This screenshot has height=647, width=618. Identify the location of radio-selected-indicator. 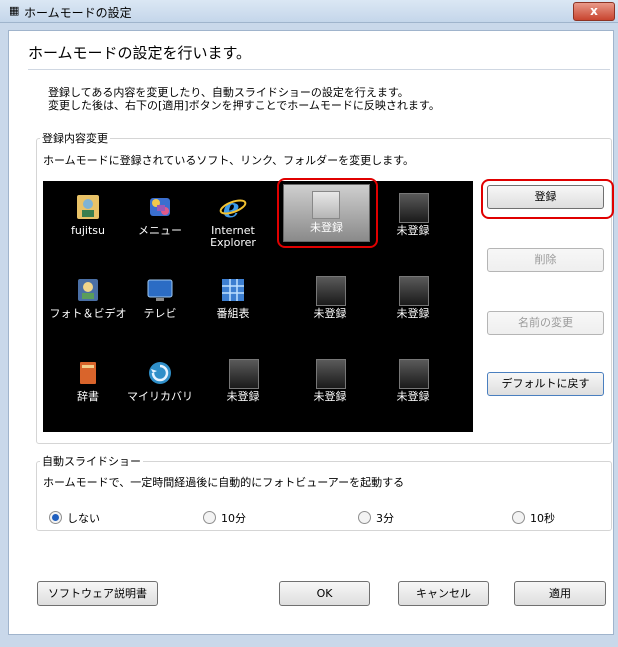
(55, 517).